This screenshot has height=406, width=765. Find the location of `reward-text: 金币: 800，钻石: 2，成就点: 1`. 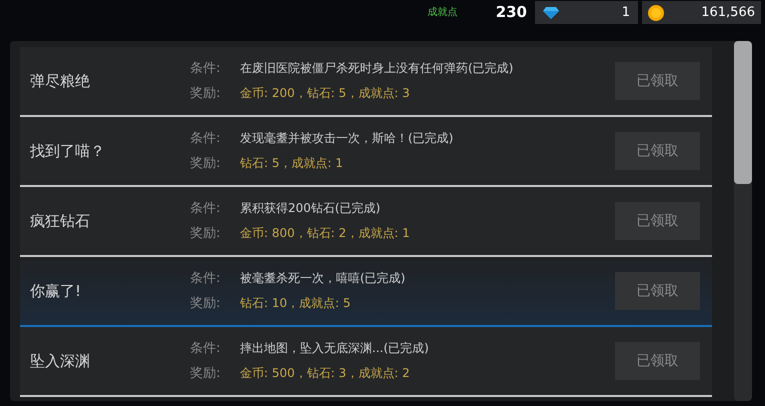

reward-text: 金币: 800，钻石: 2，成就点: 1 is located at coordinates (325, 233).